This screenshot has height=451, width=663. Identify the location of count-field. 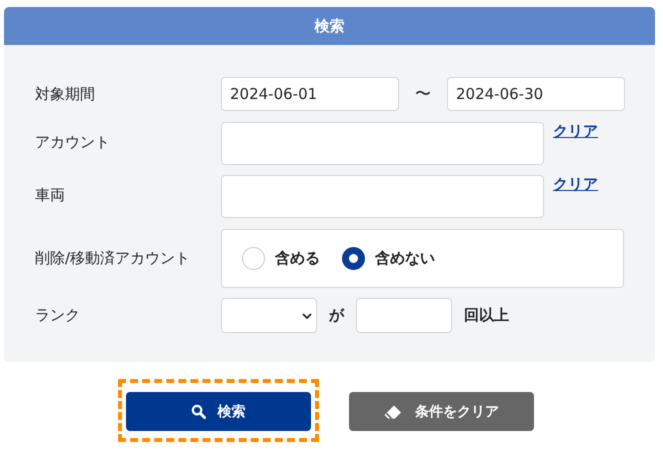
(404, 315).